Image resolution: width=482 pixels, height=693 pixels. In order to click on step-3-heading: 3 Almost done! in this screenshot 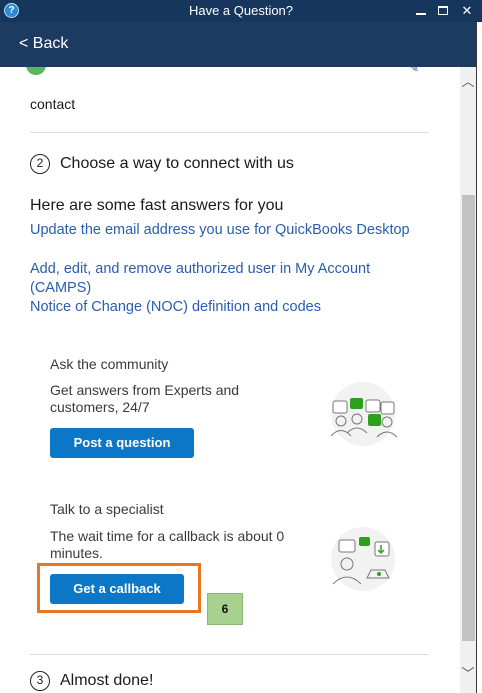, I will do `click(91, 681)`.